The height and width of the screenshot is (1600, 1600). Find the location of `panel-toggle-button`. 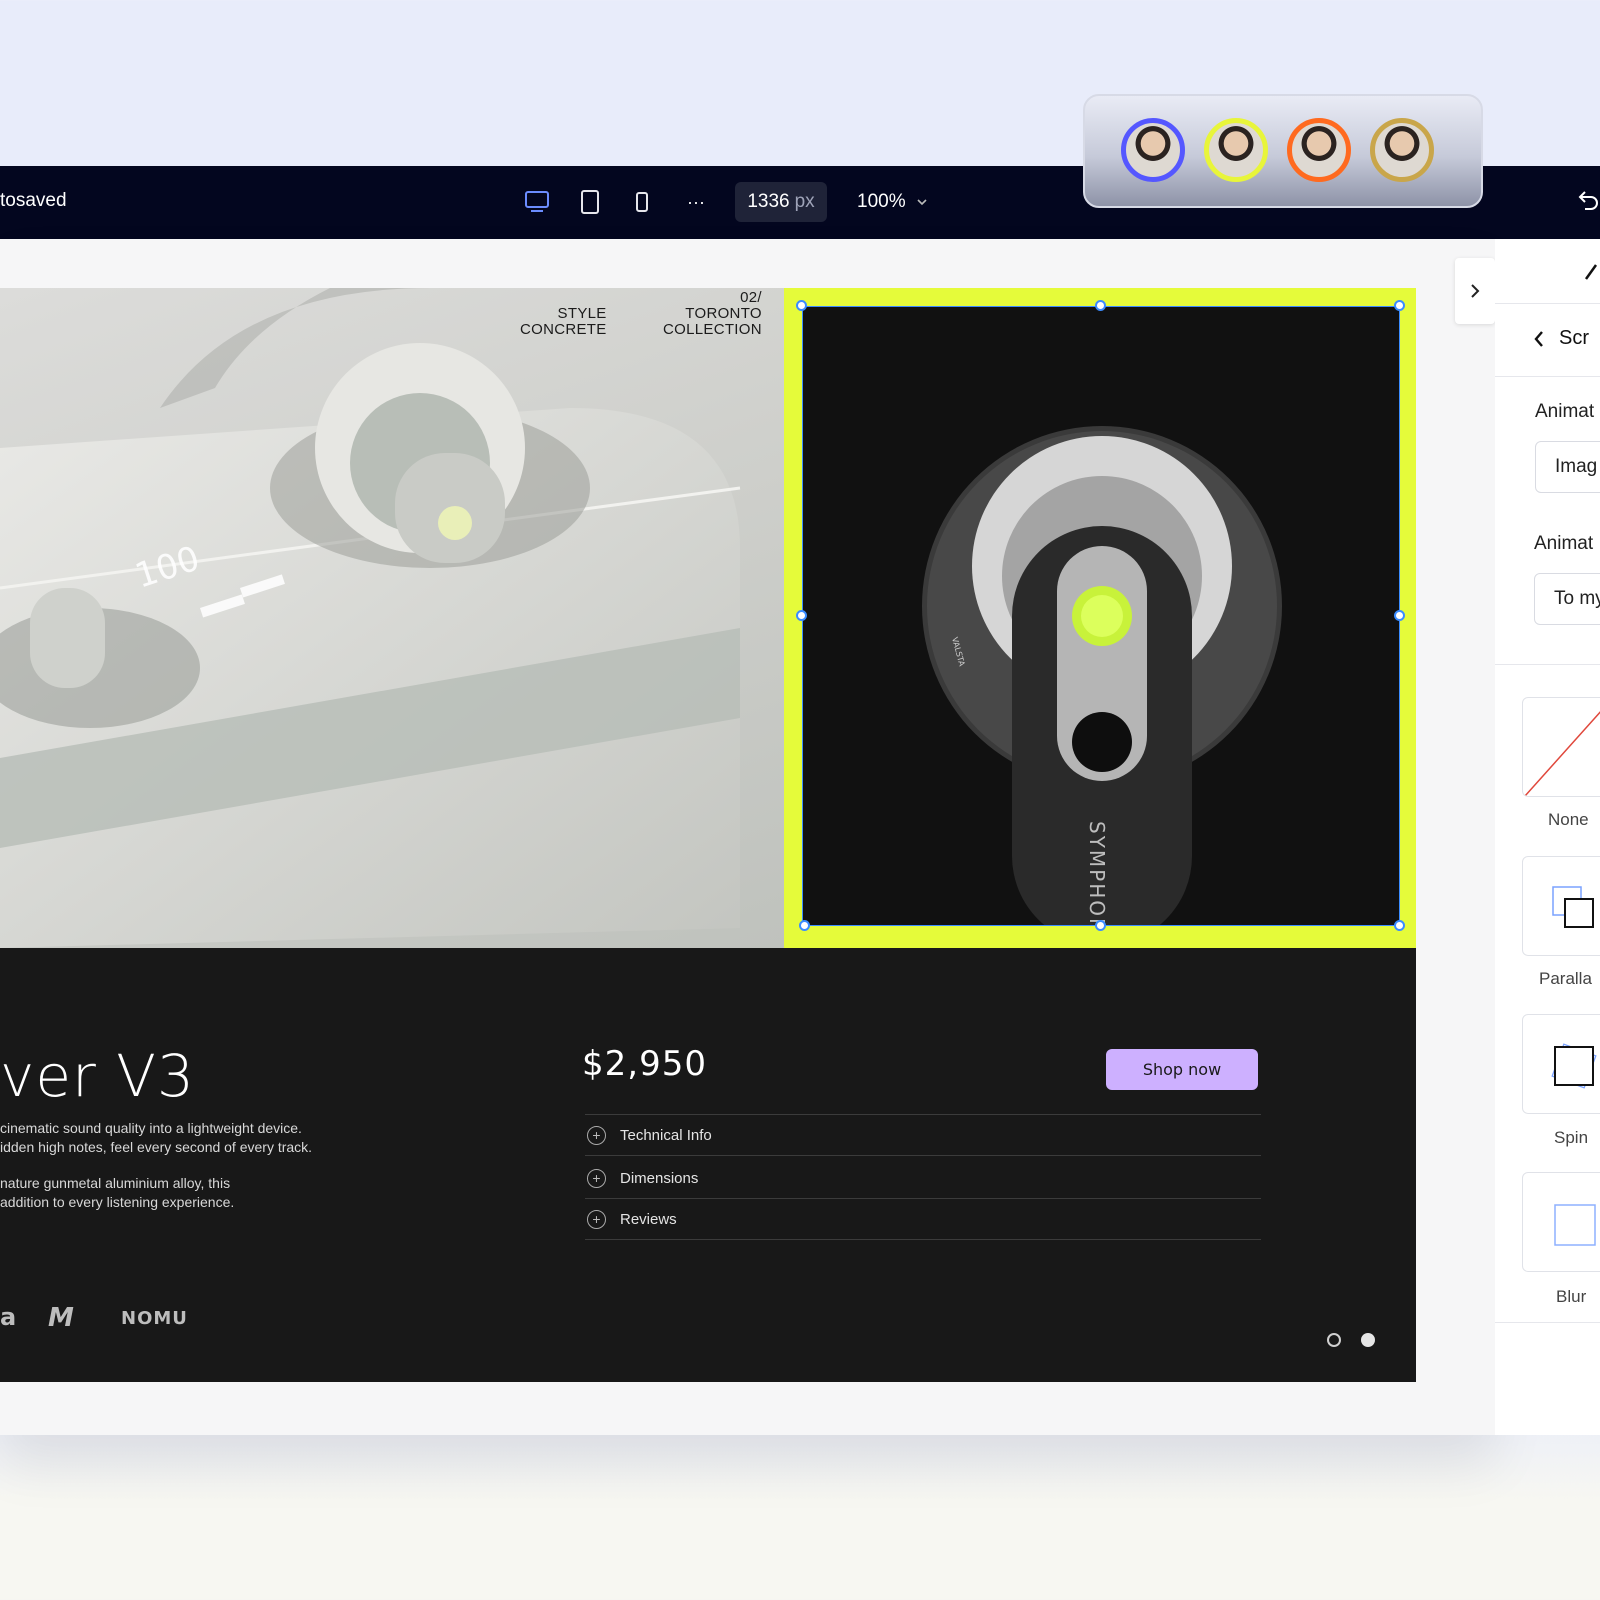

panel-toggle-button is located at coordinates (1475, 291).